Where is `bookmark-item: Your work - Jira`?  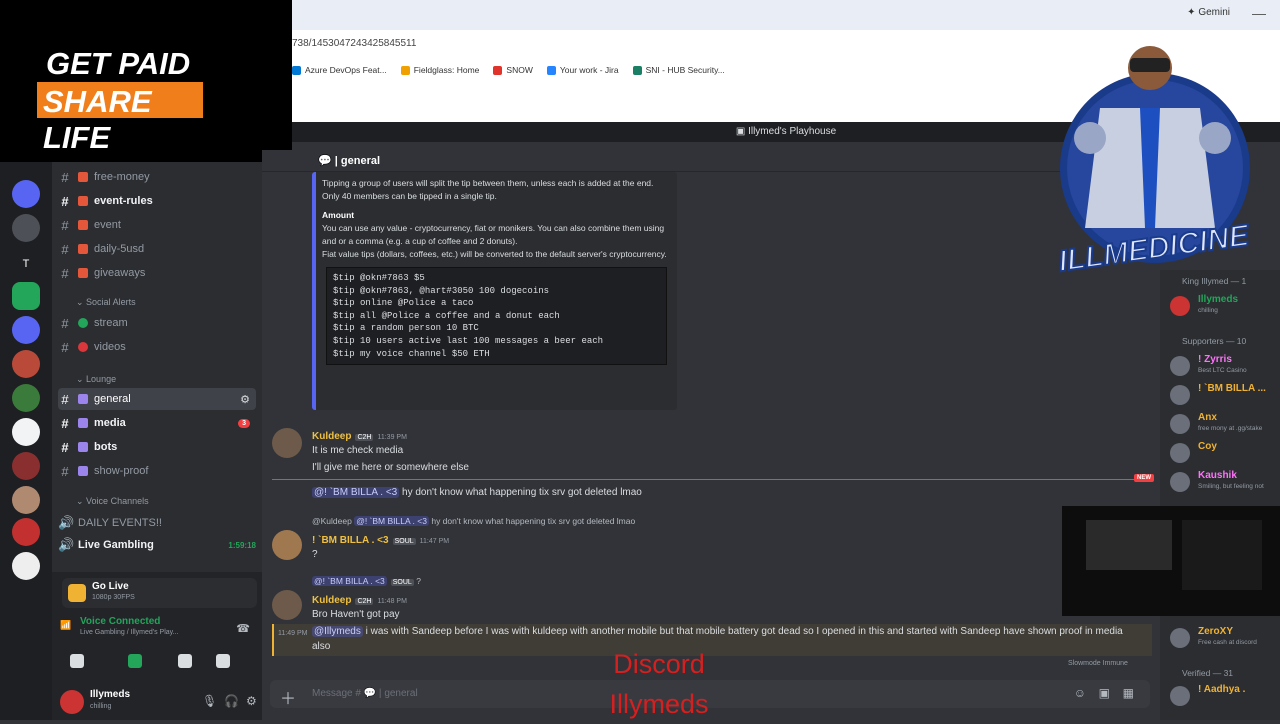
bookmark-item: Your work - Jira is located at coordinates (582, 70).